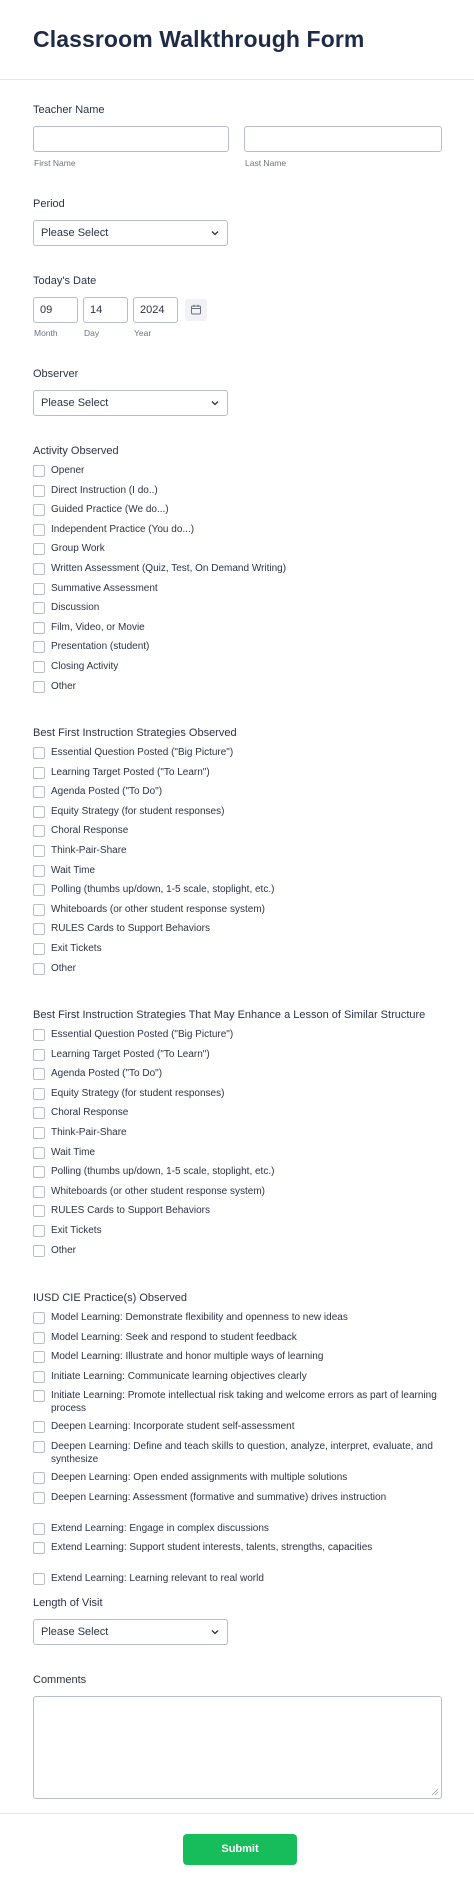 Image resolution: width=474 pixels, height=1887 pixels. I want to click on checkbox-option: Independent Practice (You do...), so click(113, 530).